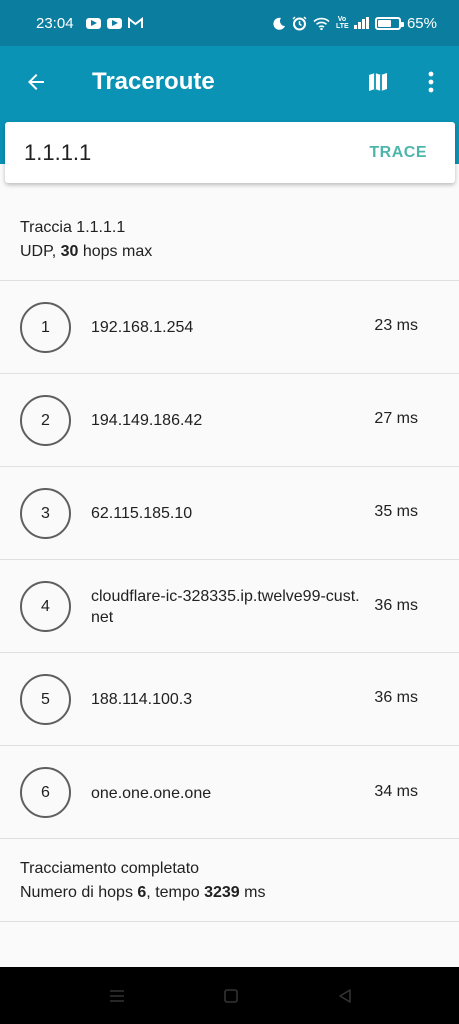  I want to click on hop-number-badge: 2, so click(45, 420).